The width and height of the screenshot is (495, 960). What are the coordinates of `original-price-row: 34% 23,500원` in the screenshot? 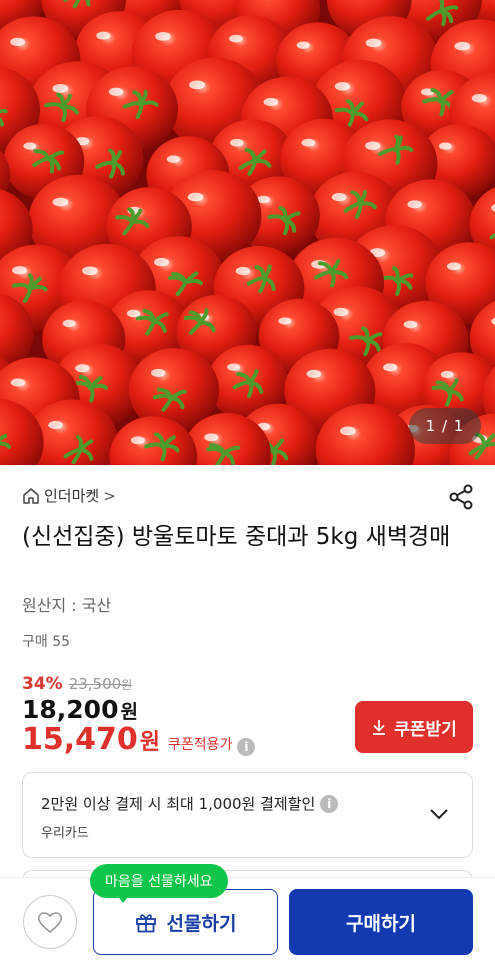 It's located at (77, 684).